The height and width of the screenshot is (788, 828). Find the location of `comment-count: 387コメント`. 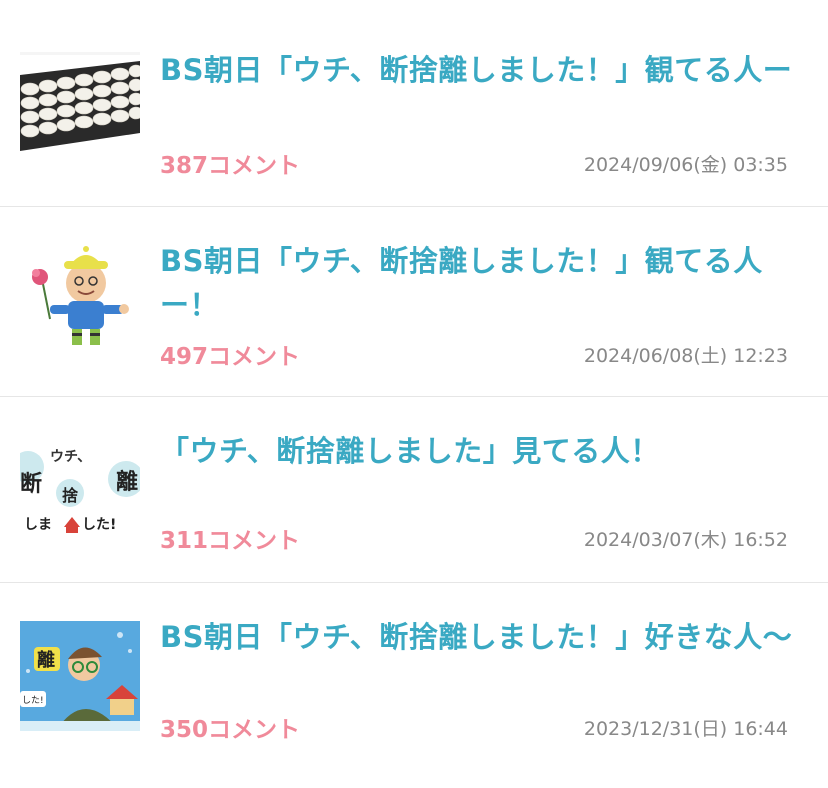

comment-count: 387コメント is located at coordinates (230, 166).